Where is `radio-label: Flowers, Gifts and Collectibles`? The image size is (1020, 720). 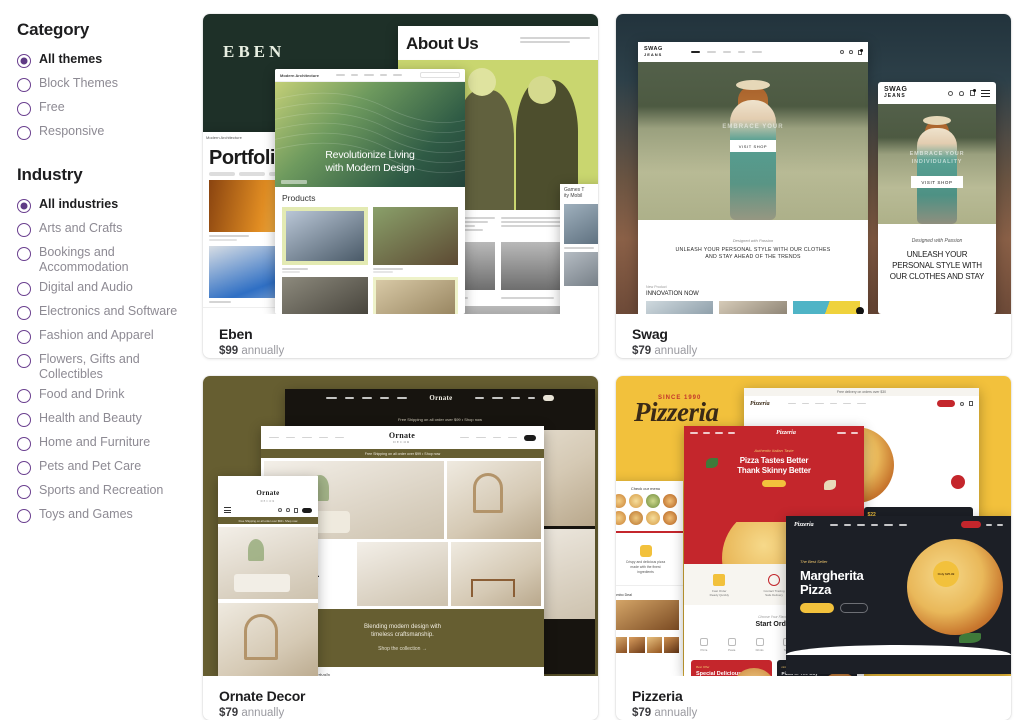 radio-label: Flowers, Gifts and Collectibles is located at coordinates (89, 366).